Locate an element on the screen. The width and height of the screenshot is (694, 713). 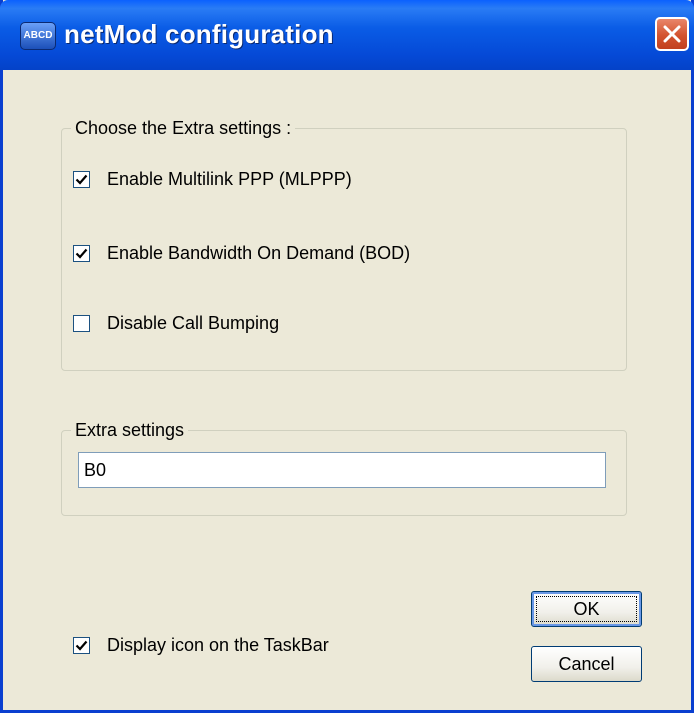
cancel-button-label: Cancel is located at coordinates (586, 663).